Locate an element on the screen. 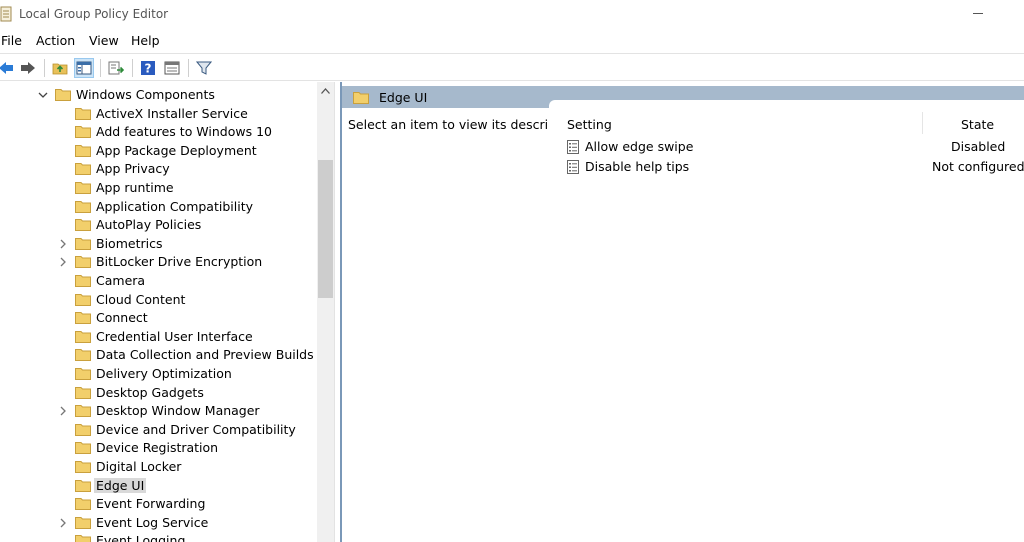  tree-item-bitlocker-drive-encryption: BitLocker Drive Encryption is located at coordinates (158, 262).